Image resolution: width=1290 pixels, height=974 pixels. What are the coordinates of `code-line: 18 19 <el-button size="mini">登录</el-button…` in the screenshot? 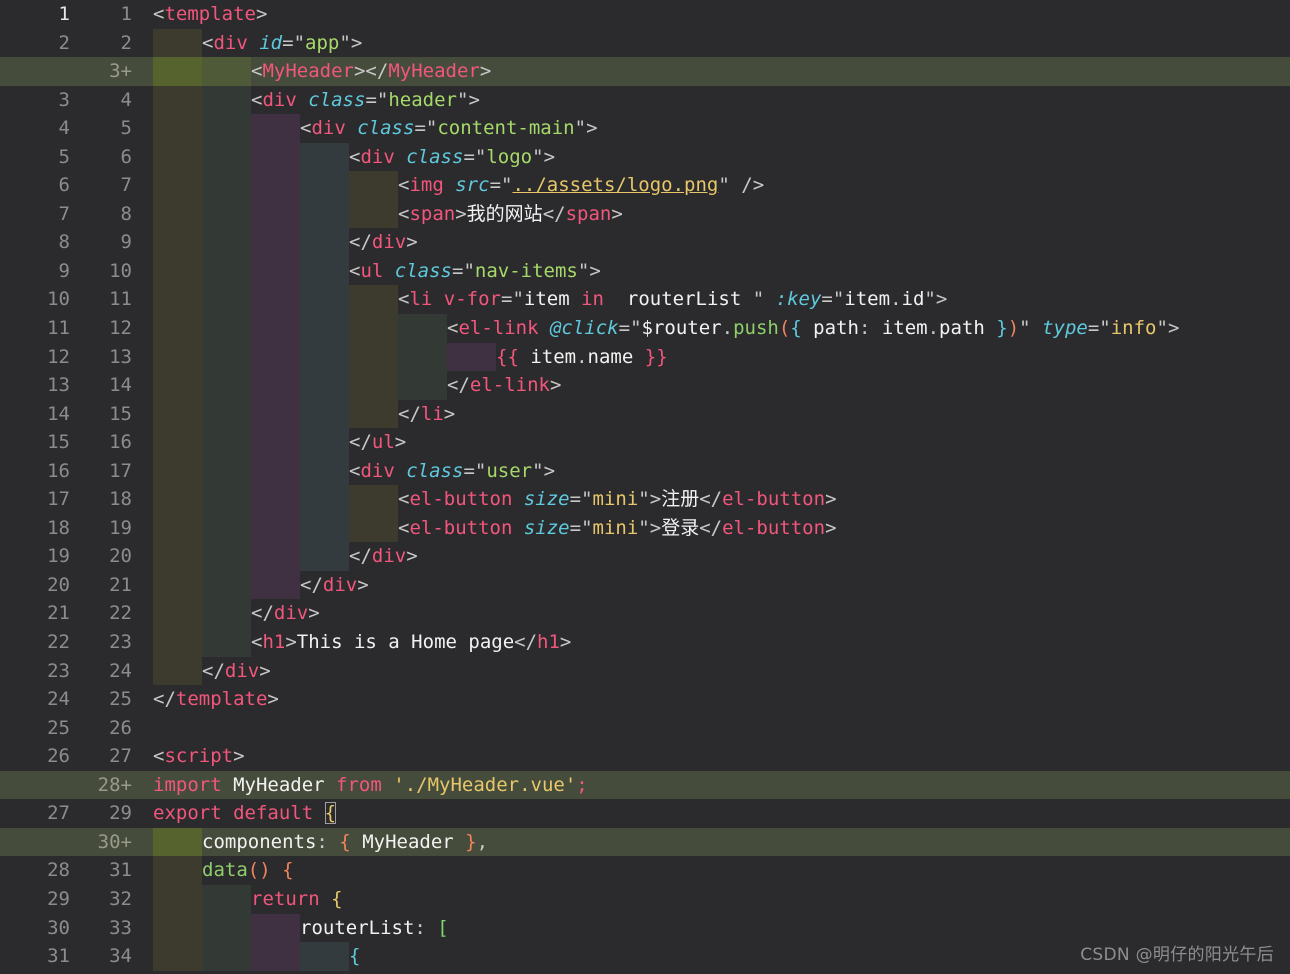 It's located at (645, 528).